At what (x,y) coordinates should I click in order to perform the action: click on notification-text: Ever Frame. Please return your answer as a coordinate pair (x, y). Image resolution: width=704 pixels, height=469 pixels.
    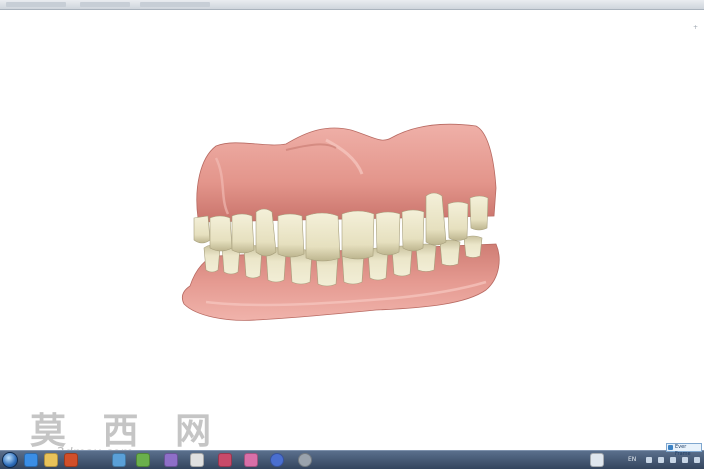
    Looking at the image, I should click on (683, 450).